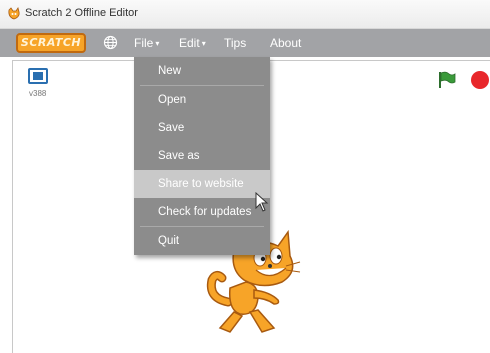  What do you see at coordinates (202, 128) in the screenshot?
I see `menu-item-save: Save` at bounding box center [202, 128].